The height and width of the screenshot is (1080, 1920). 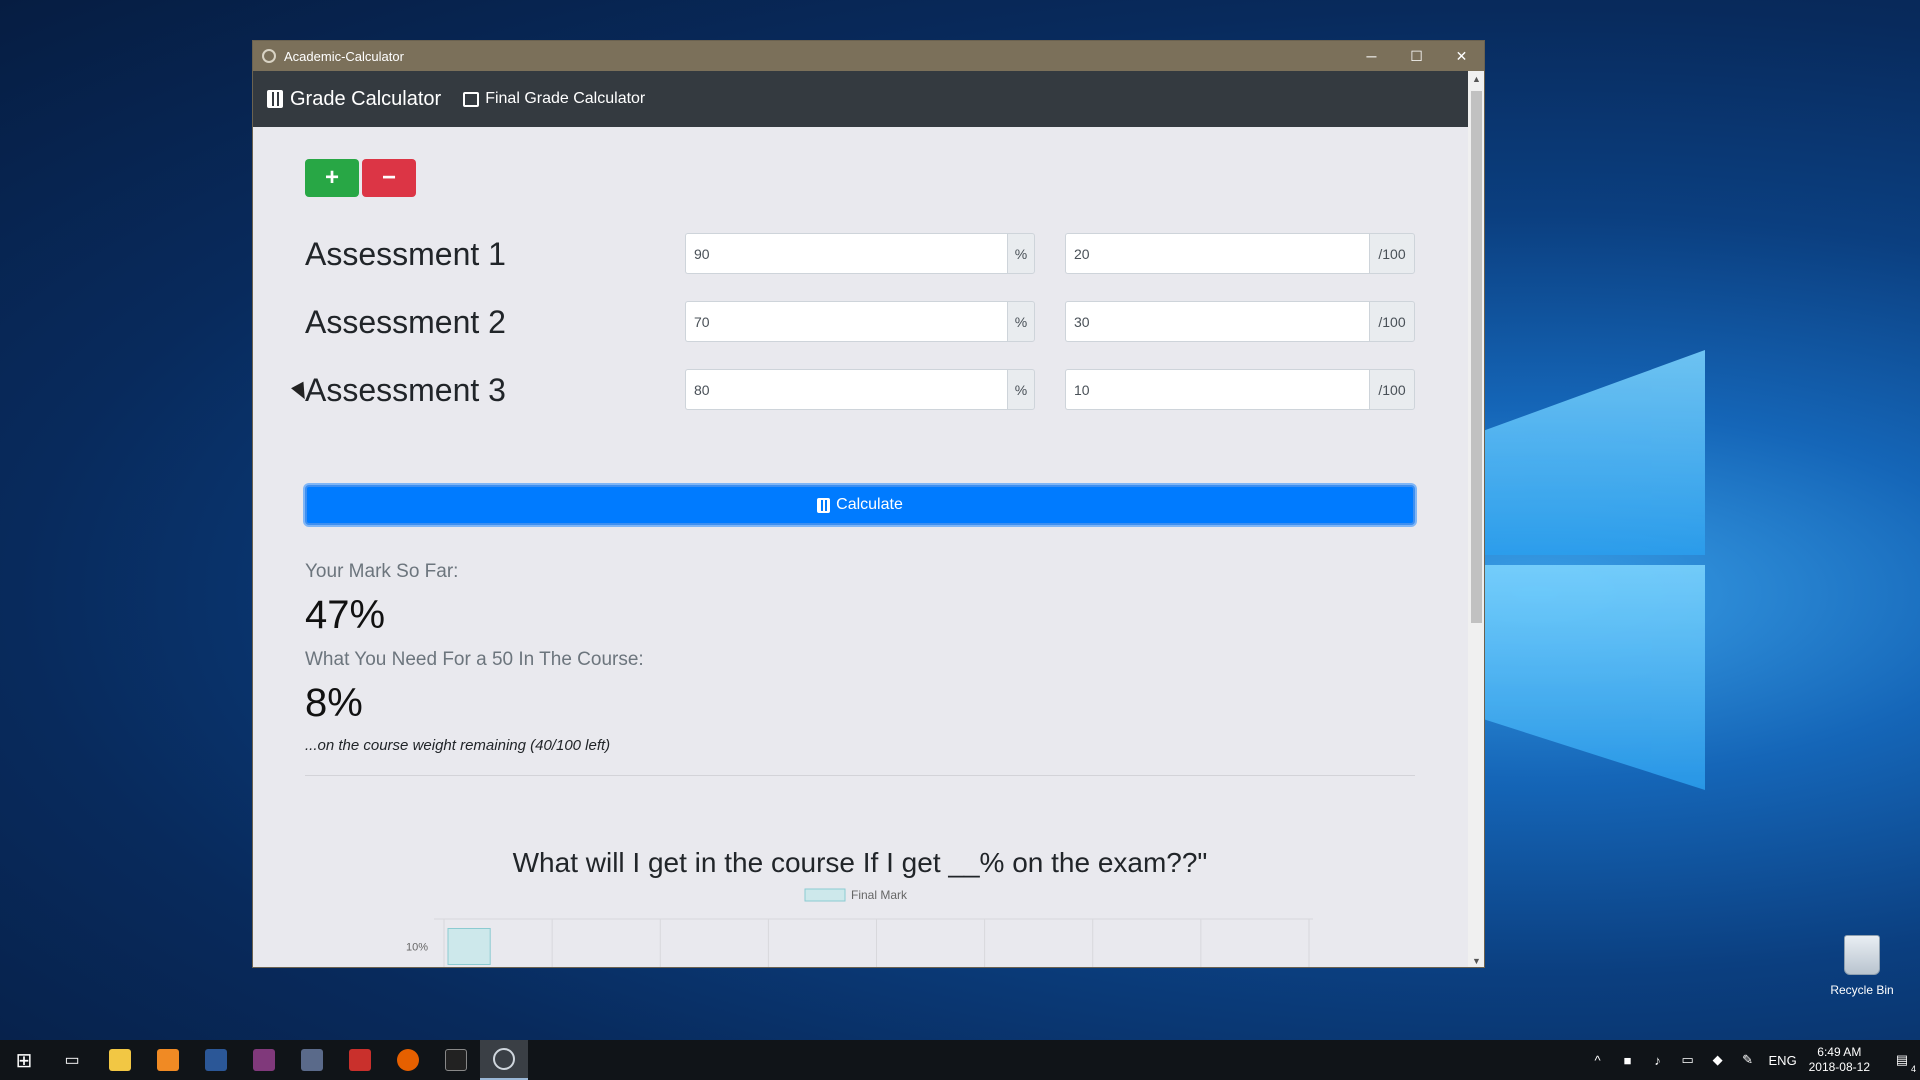 I want to click on onenote-icon, so click(x=264, y=1060).